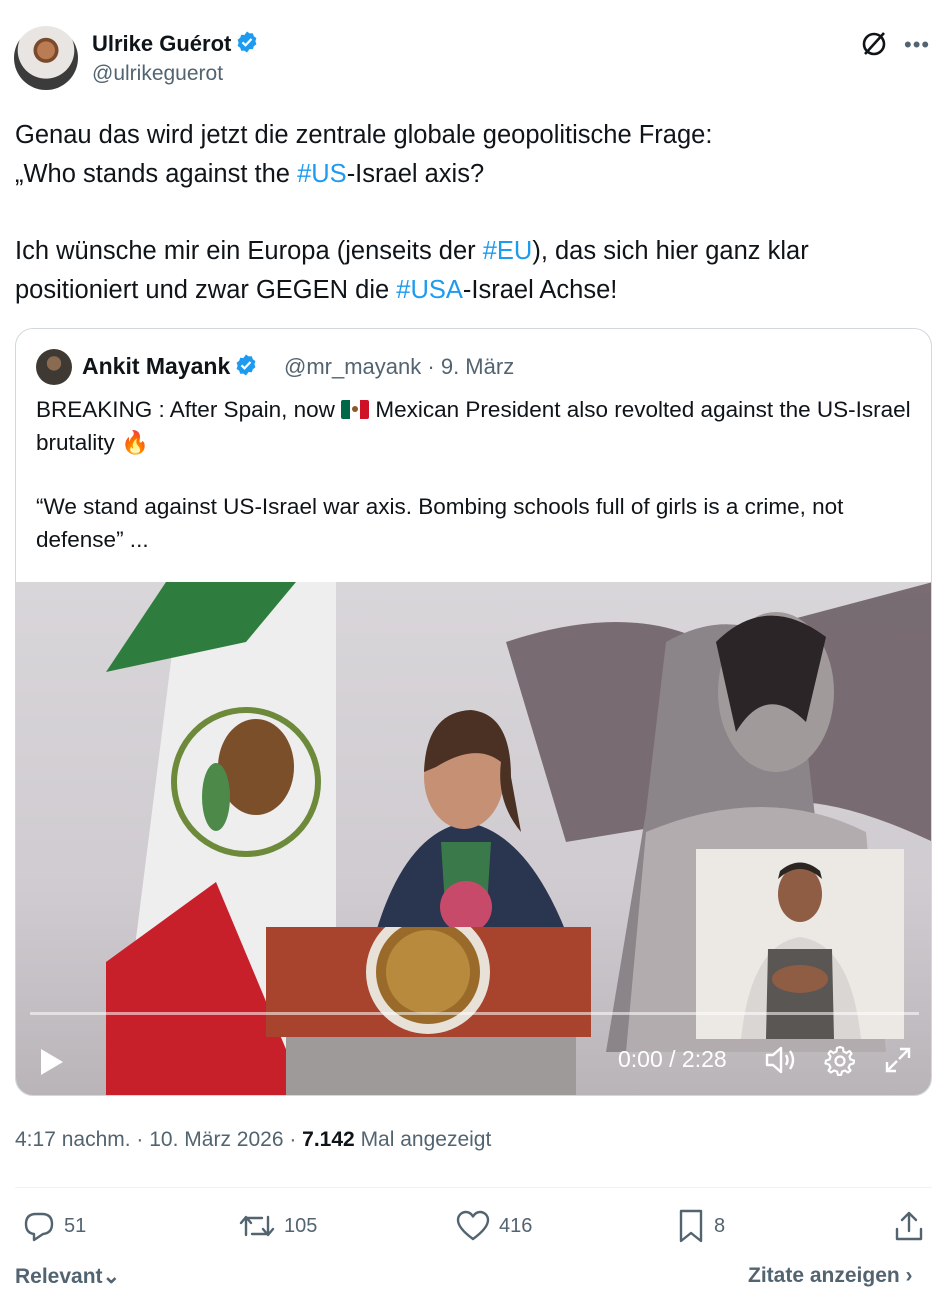 Image resolution: width=947 pixels, height=1298 pixels. Describe the element at coordinates (301, 1225) in the screenshot. I see `repost-count: 105` at that location.